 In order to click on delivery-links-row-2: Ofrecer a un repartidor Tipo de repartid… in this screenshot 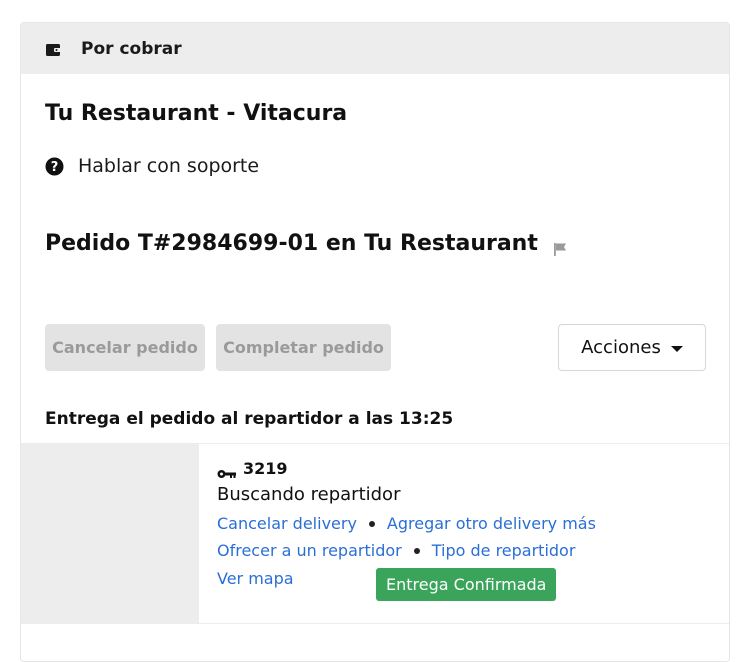, I will do `click(396, 550)`.